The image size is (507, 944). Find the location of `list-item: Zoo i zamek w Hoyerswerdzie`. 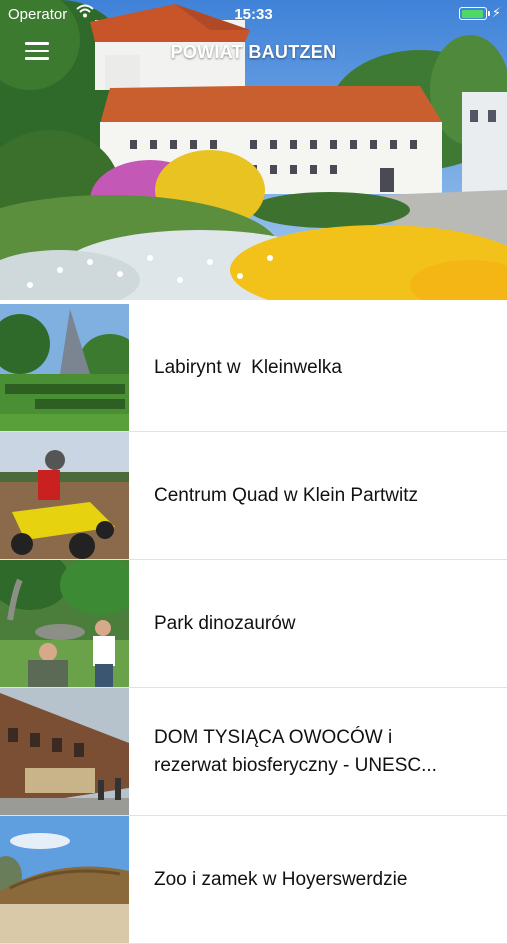

list-item: Zoo i zamek w Hoyerswerdzie is located at coordinates (253, 880).